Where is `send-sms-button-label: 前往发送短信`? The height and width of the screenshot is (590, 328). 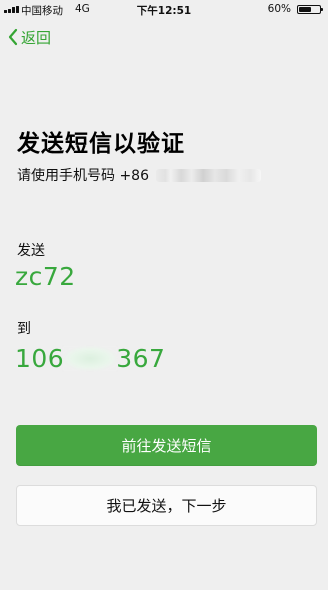 send-sms-button-label: 前往发送短信 is located at coordinates (166, 446).